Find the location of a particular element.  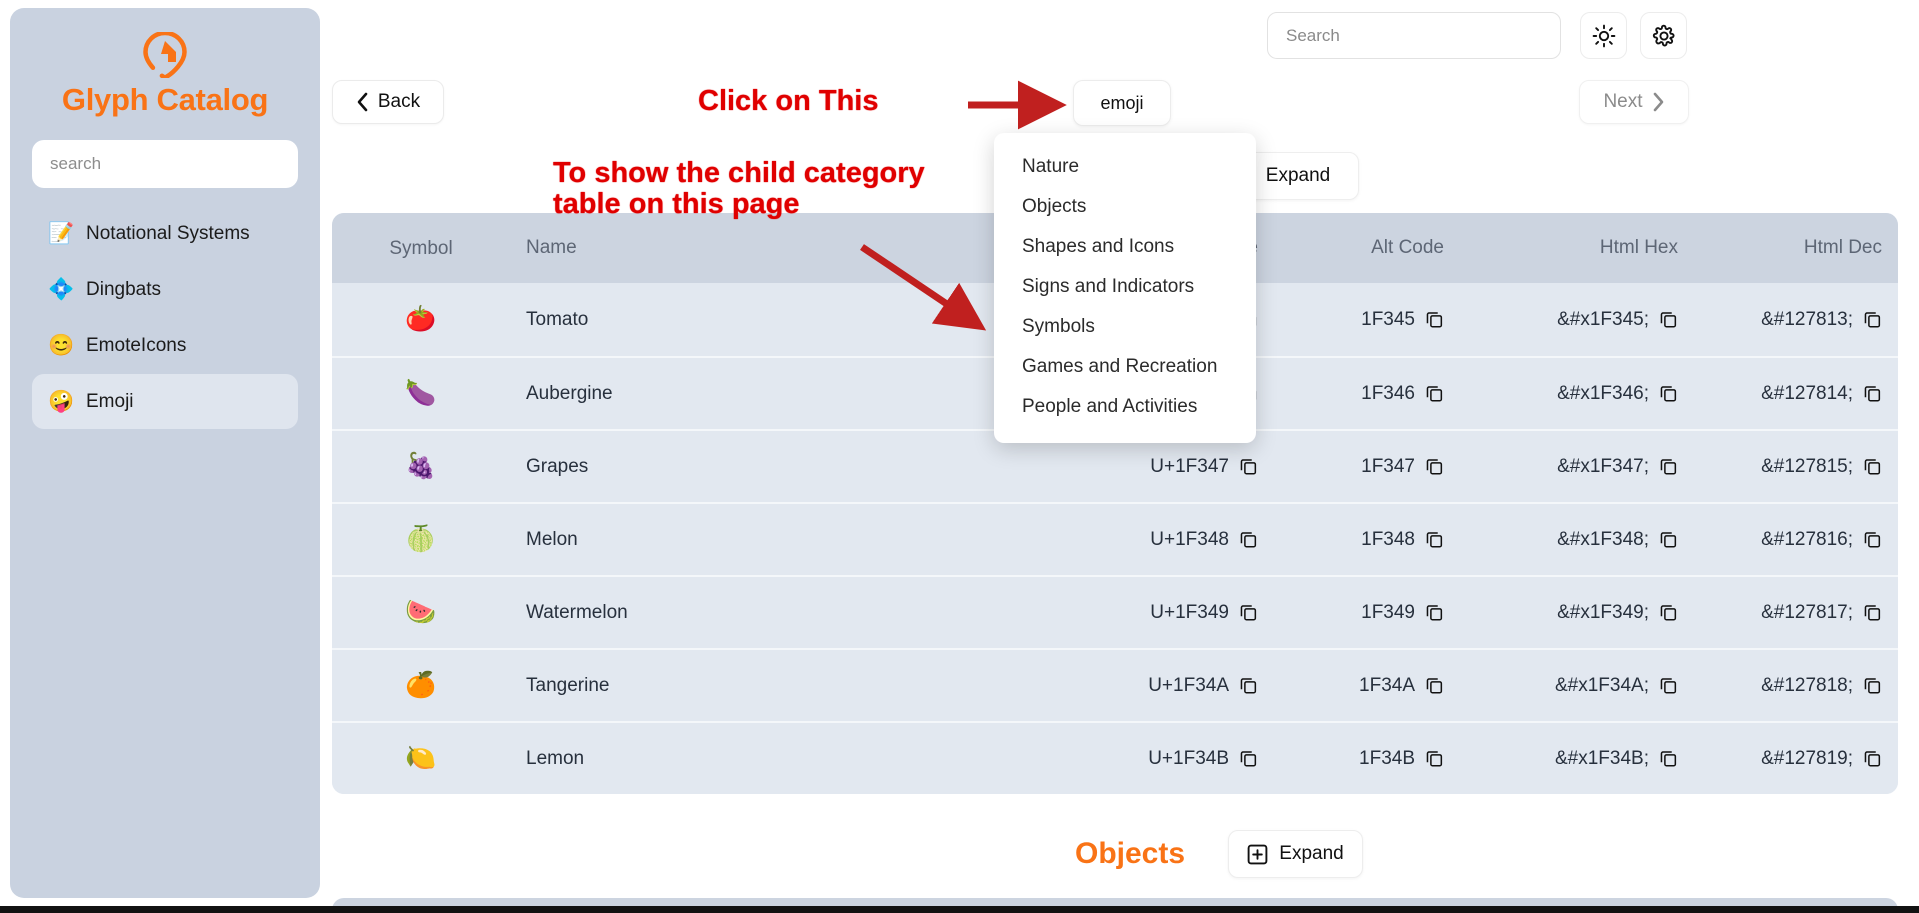

dropdown-item-signs-and-indicators: Signs and Indicators is located at coordinates (1125, 287).